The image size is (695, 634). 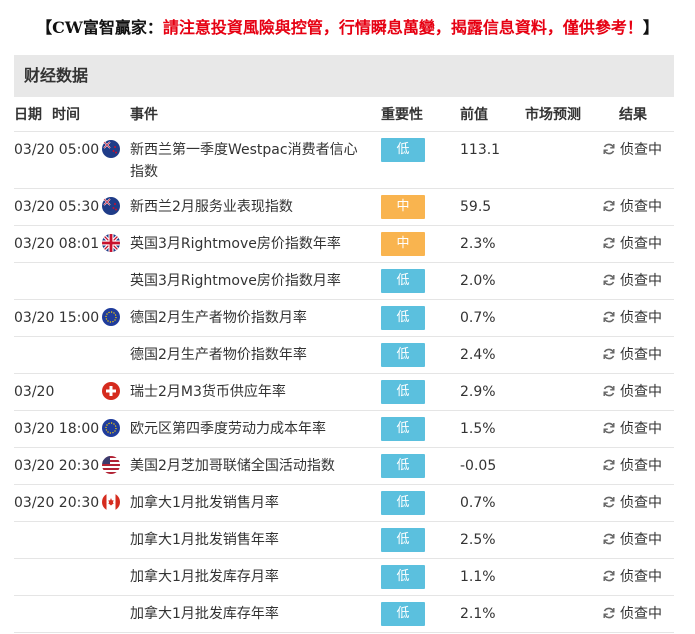 I want to click on event-name: 美国2月芝加哥联储全国活动指数, so click(x=246, y=466).